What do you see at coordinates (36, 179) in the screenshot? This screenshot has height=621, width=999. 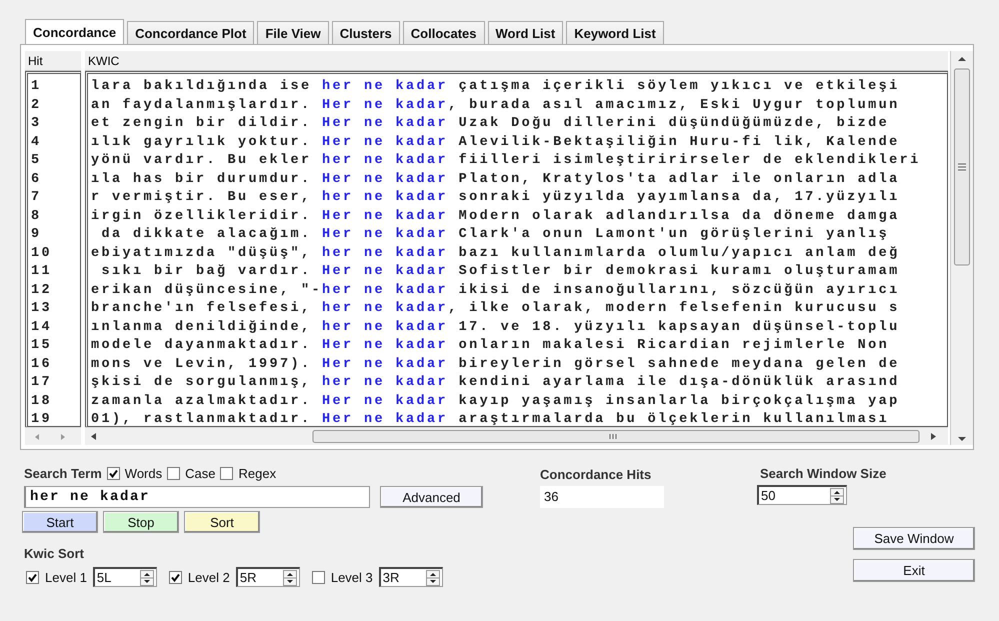 I see `hit-number: 6` at bounding box center [36, 179].